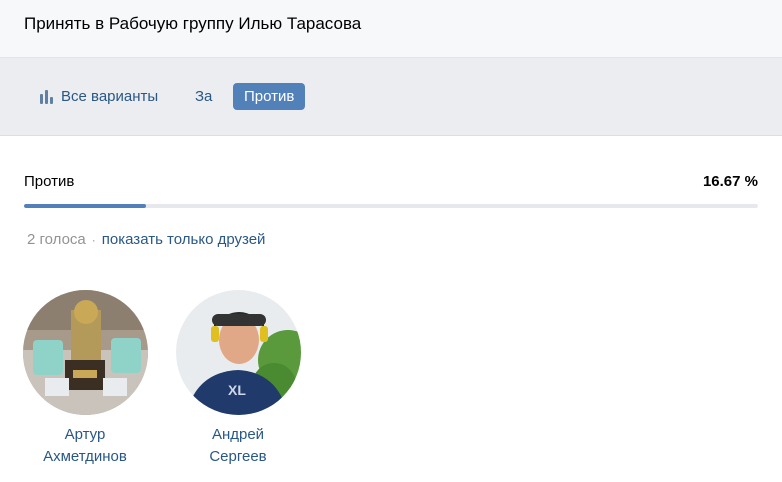 This screenshot has width=782, height=482. Describe the element at coordinates (238, 352) in the screenshot. I see `avatar: XL` at that location.